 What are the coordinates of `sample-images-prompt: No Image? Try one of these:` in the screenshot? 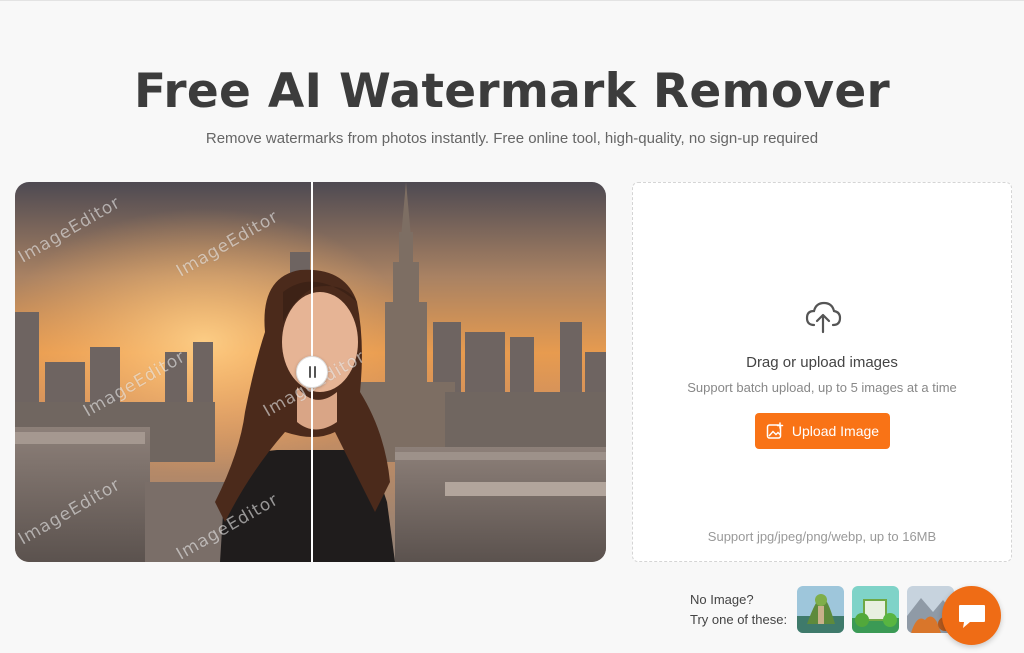 It's located at (738, 610).